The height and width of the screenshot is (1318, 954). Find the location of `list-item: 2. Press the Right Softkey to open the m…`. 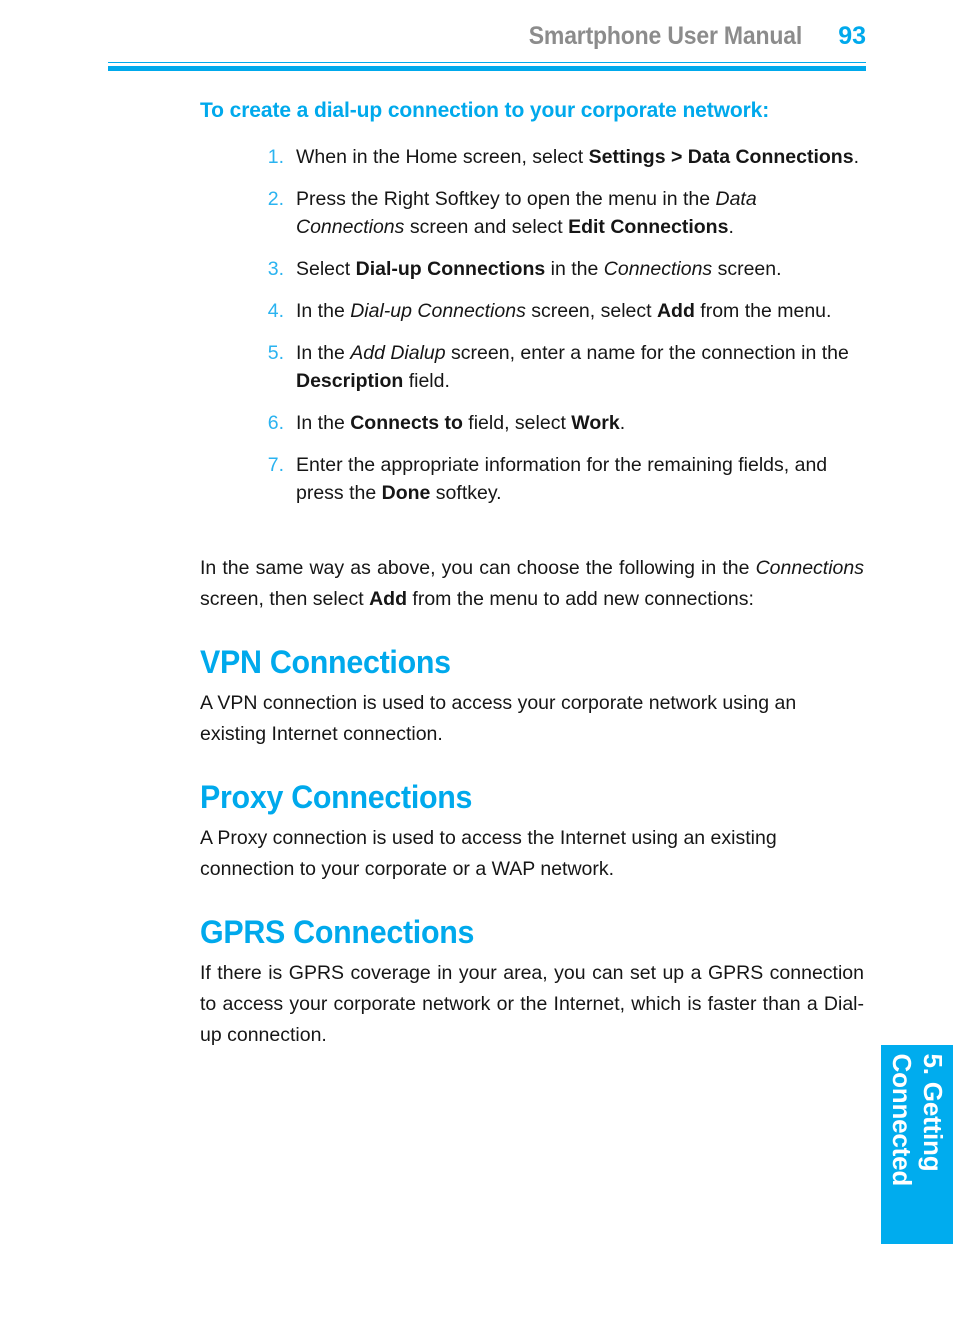

list-item: 2. Press the Right Softkey to open the m… is located at coordinates (560, 213).